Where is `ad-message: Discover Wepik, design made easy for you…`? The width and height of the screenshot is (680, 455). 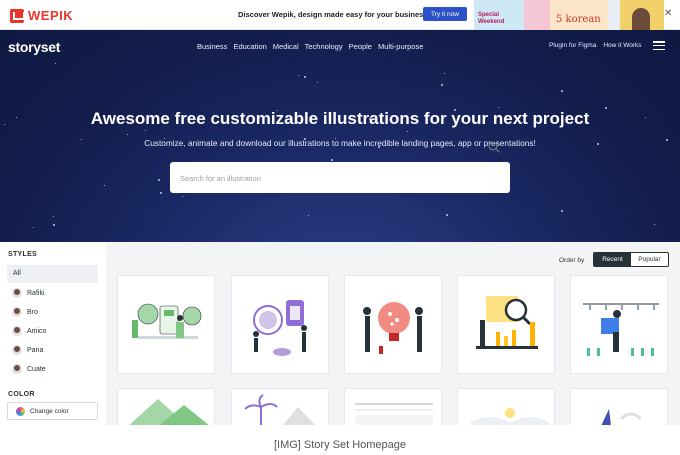 ad-message: Discover Wepik, design made easy for you… is located at coordinates (334, 14).